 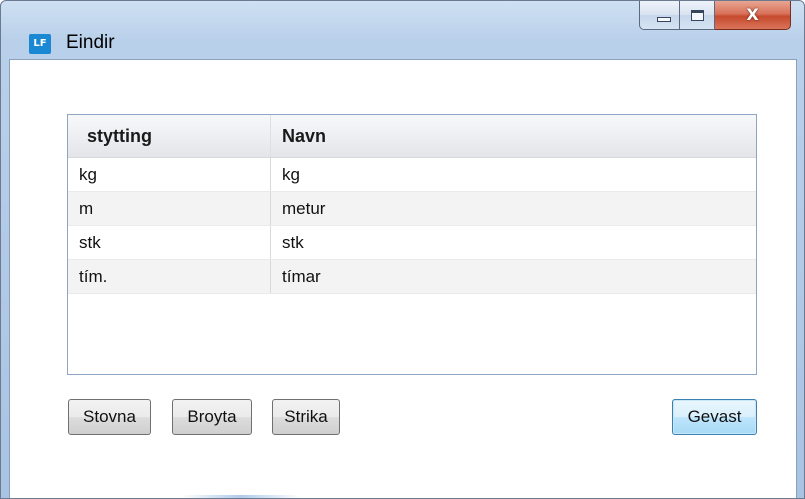 I want to click on grid-header: stytting Navn, so click(x=412, y=136).